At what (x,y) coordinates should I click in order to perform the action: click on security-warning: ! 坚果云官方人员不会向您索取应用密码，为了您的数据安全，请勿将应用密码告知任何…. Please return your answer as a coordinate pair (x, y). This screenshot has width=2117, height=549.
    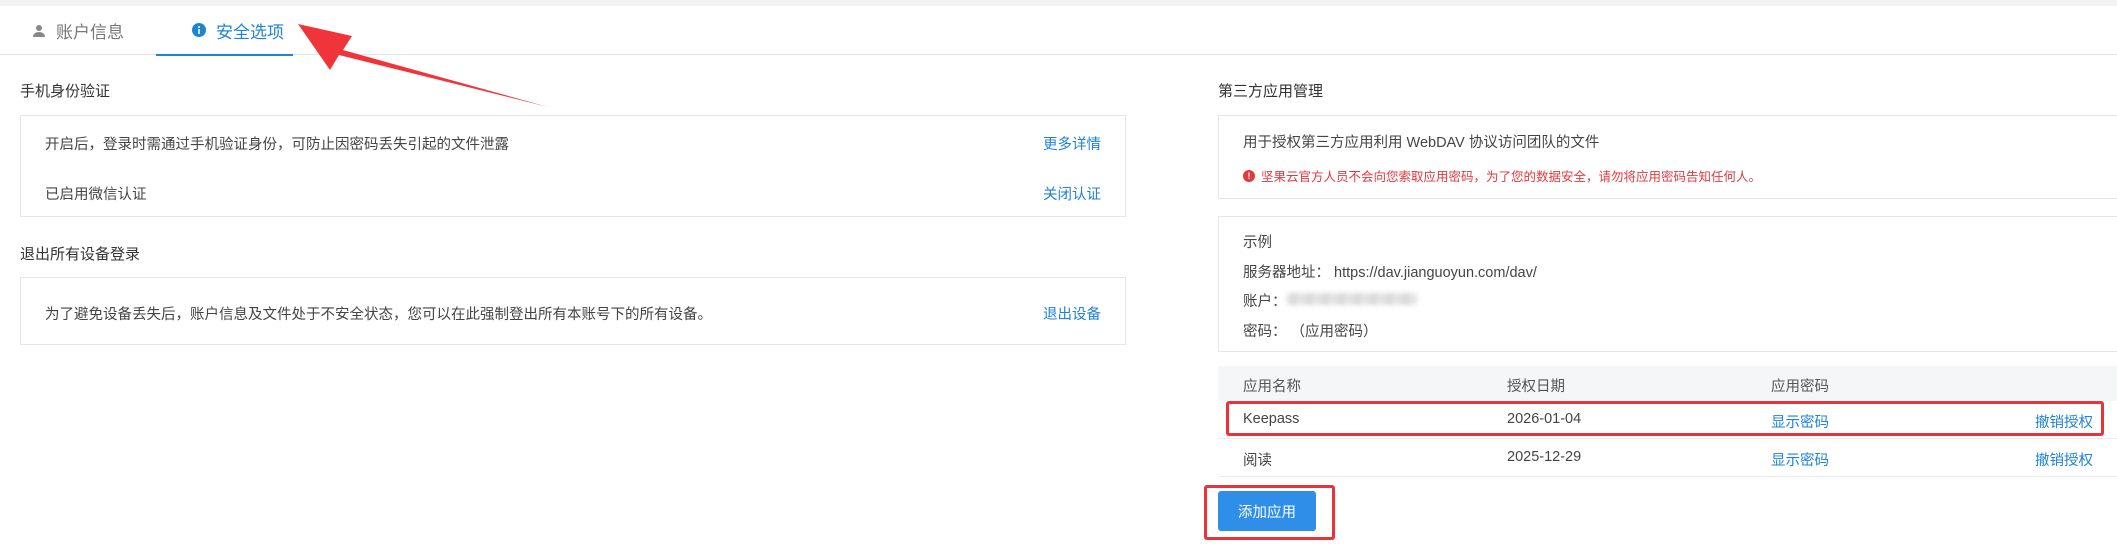
    Looking at the image, I should click on (1502, 175).